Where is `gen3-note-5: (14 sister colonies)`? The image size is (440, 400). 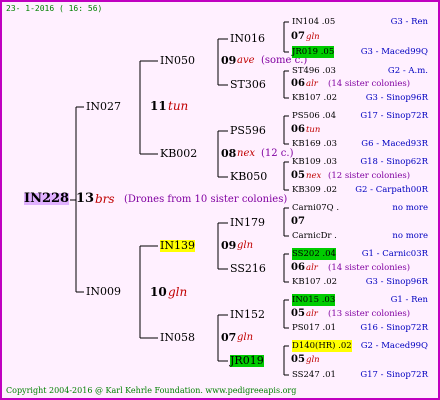 gen3-note-5: (14 sister colonies) is located at coordinates (369, 268).